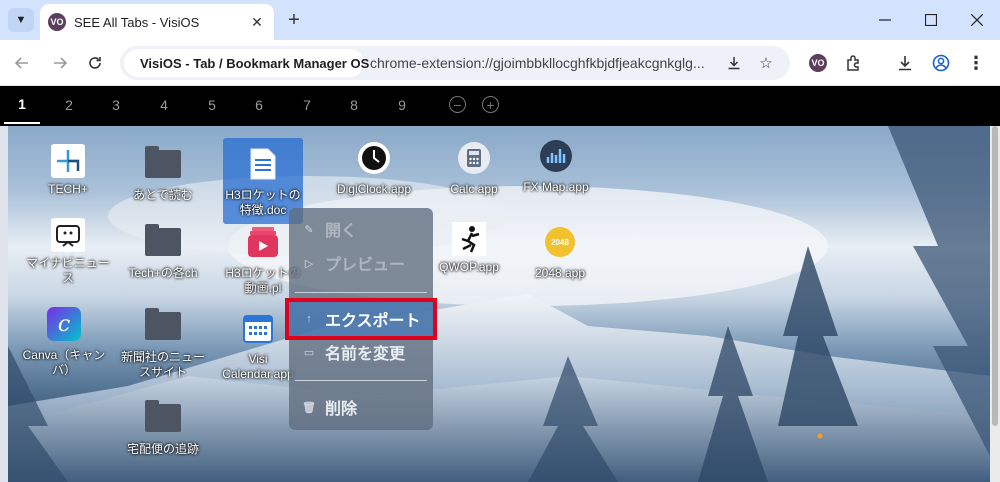 The width and height of the screenshot is (1000, 482). I want to click on minimize-button, so click(885, 20).